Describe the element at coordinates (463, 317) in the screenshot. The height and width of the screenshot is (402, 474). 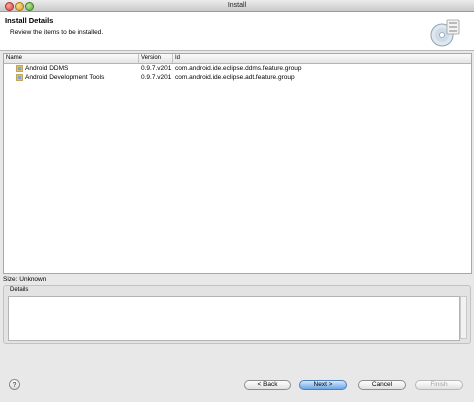
I see `details-scrollbar` at that location.